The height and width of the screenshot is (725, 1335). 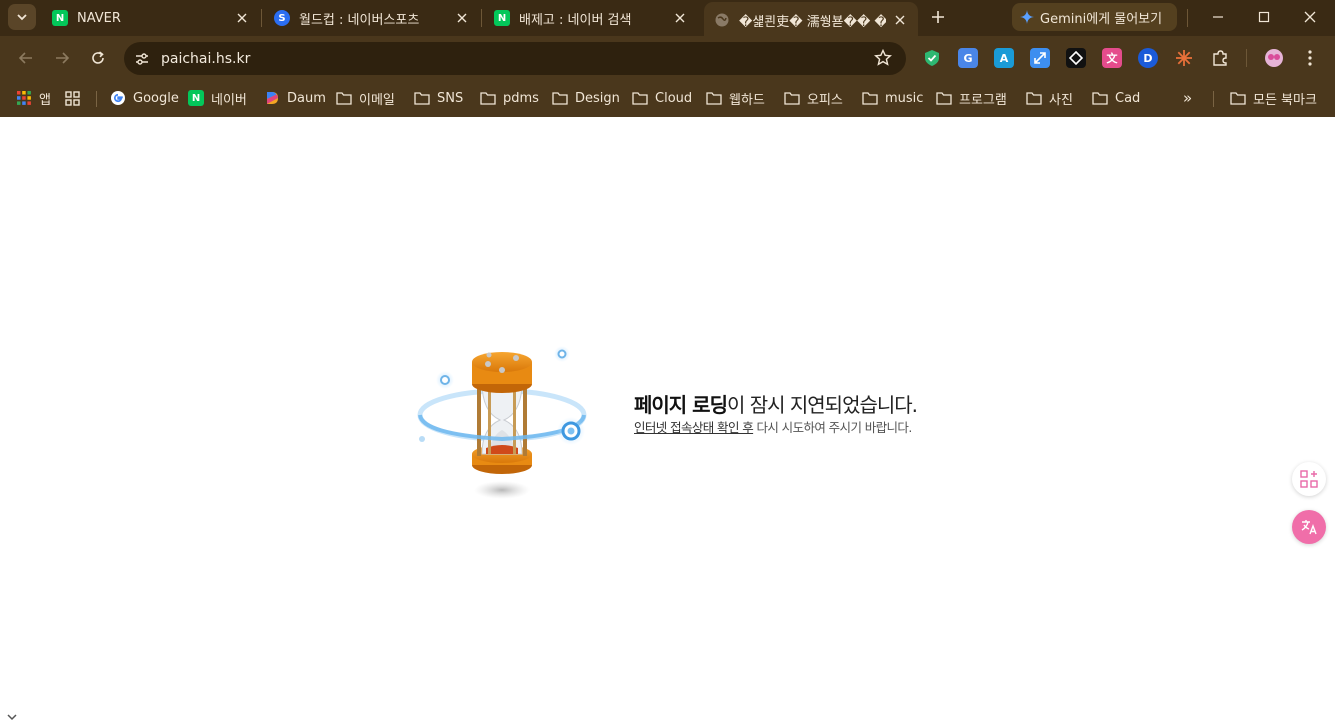 I want to click on side-panel-translate-button, so click(x=1309, y=527).